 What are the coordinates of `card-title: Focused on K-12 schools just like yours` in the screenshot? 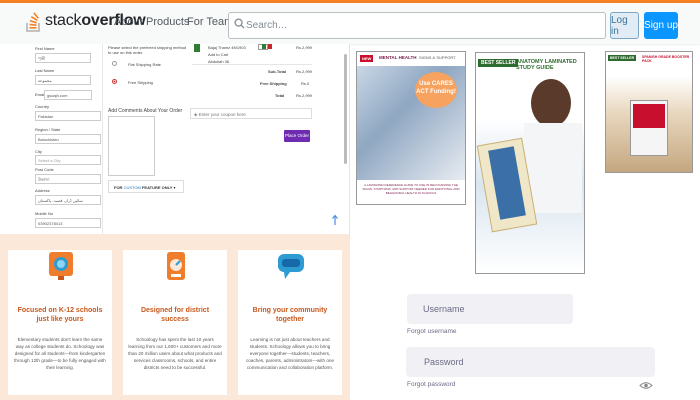 It's located at (60, 315).